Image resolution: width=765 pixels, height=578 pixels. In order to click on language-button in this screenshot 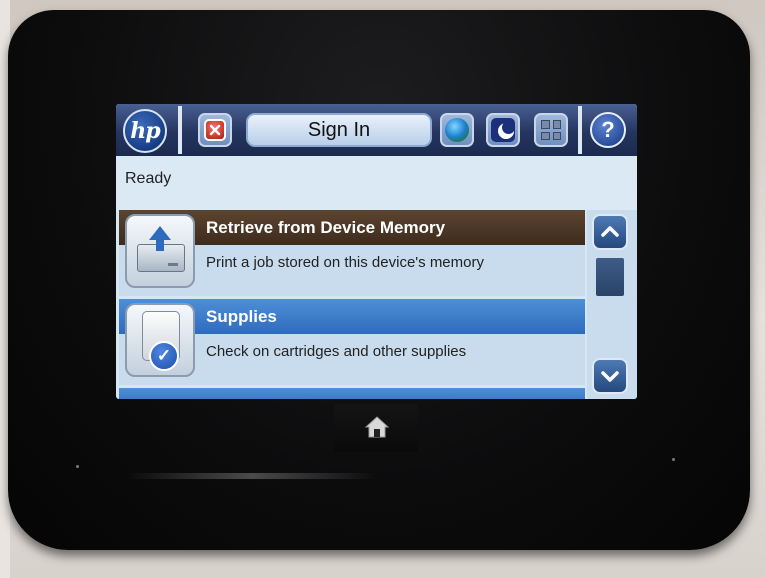, I will do `click(457, 130)`.